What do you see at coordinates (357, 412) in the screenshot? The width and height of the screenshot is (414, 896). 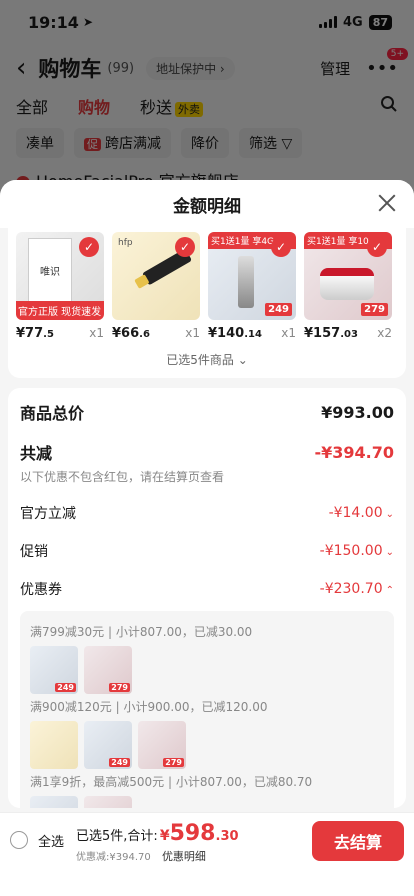 I see `total-value: ¥993.00` at bounding box center [357, 412].